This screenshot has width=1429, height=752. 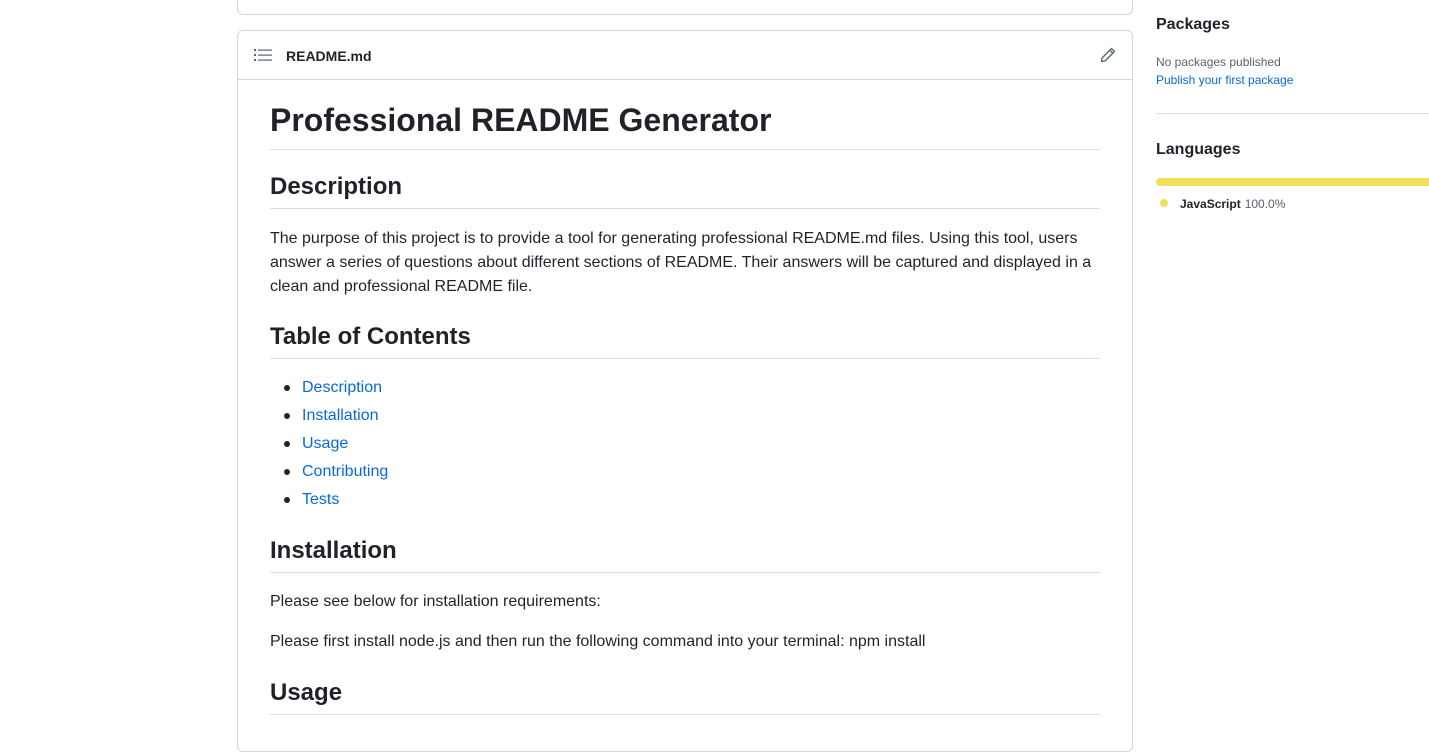 What do you see at coordinates (1193, 25) in the screenshot?
I see `packages-title: Packages` at bounding box center [1193, 25].